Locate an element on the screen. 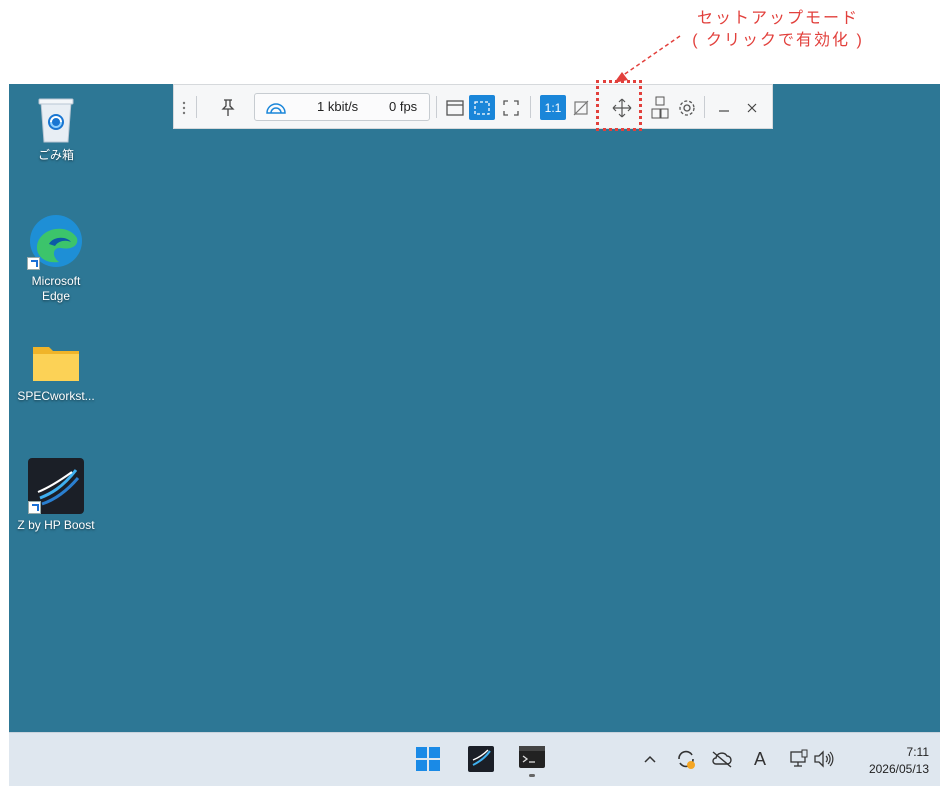  minimize-icon is located at coordinates (724, 107).